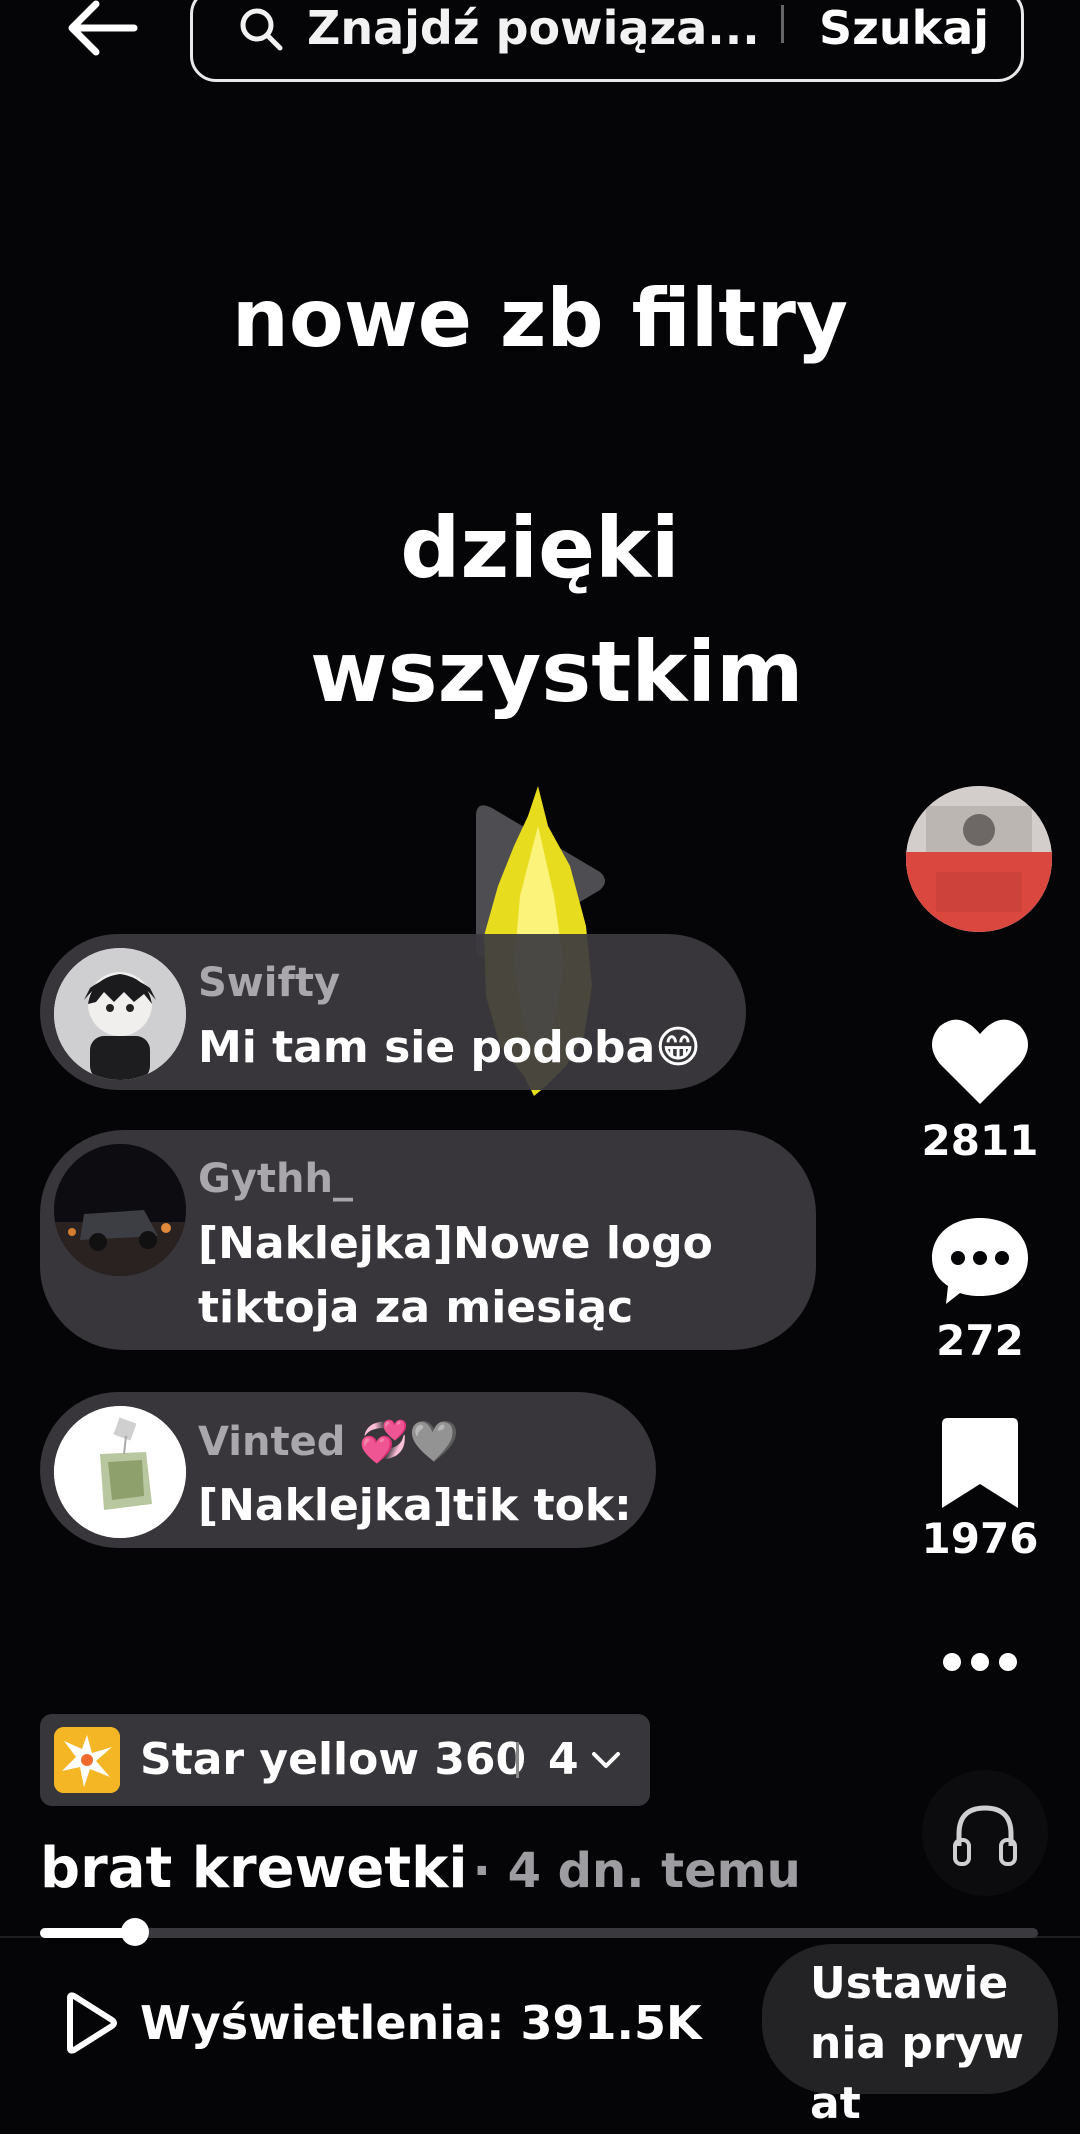 The width and height of the screenshot is (1080, 2134). What do you see at coordinates (980, 1062) in the screenshot?
I see `heart-icon` at bounding box center [980, 1062].